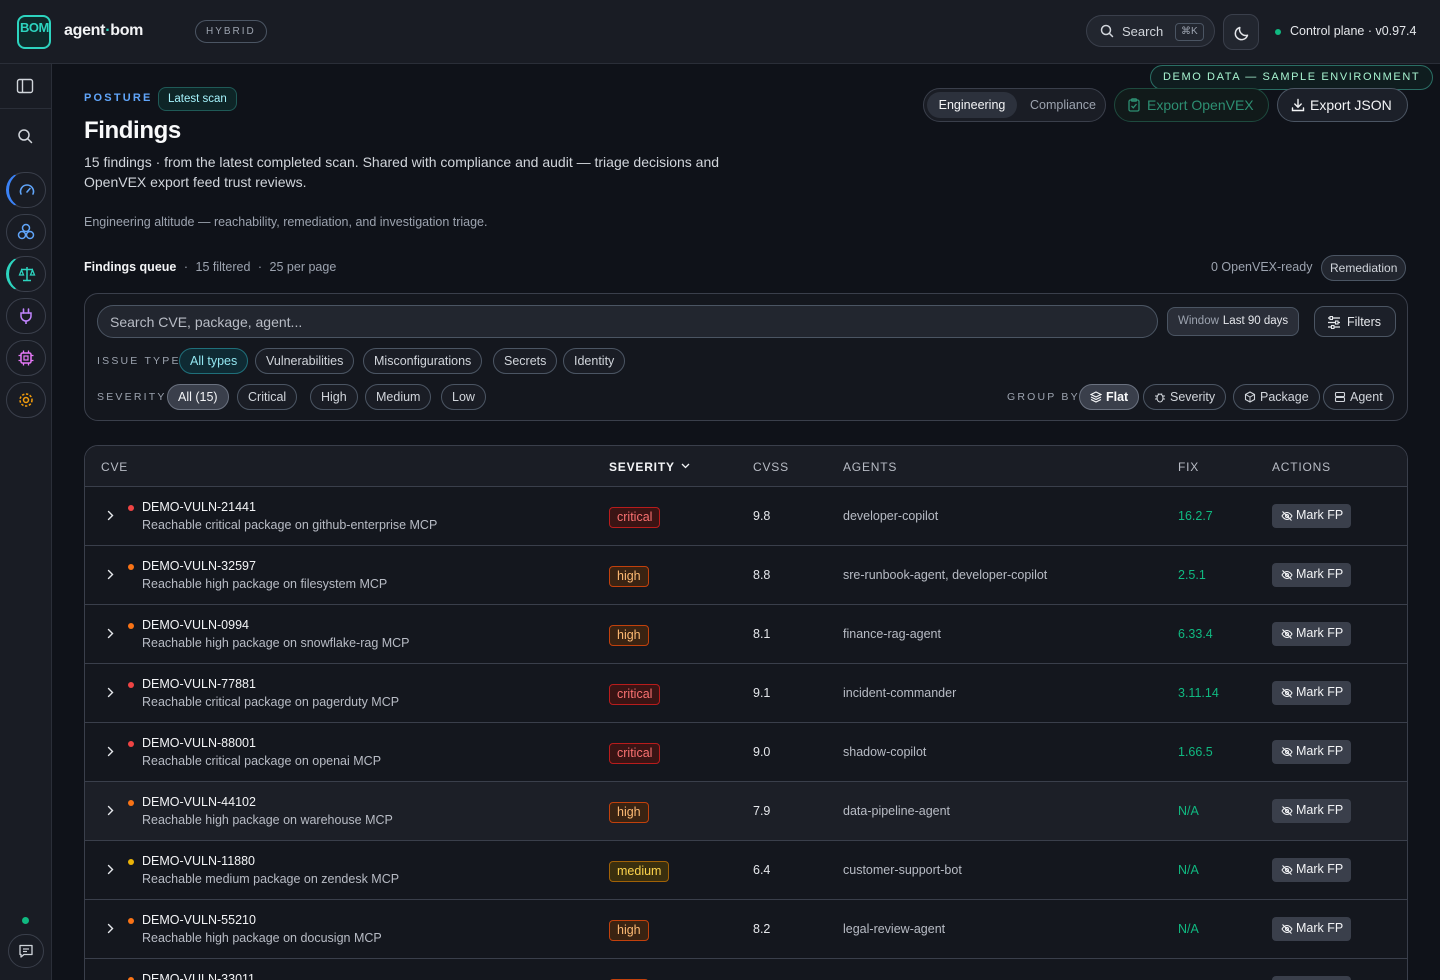 This screenshot has height=980, width=1440. What do you see at coordinates (1150, 31) in the screenshot?
I see `global-search-button: Search ⌘K` at bounding box center [1150, 31].